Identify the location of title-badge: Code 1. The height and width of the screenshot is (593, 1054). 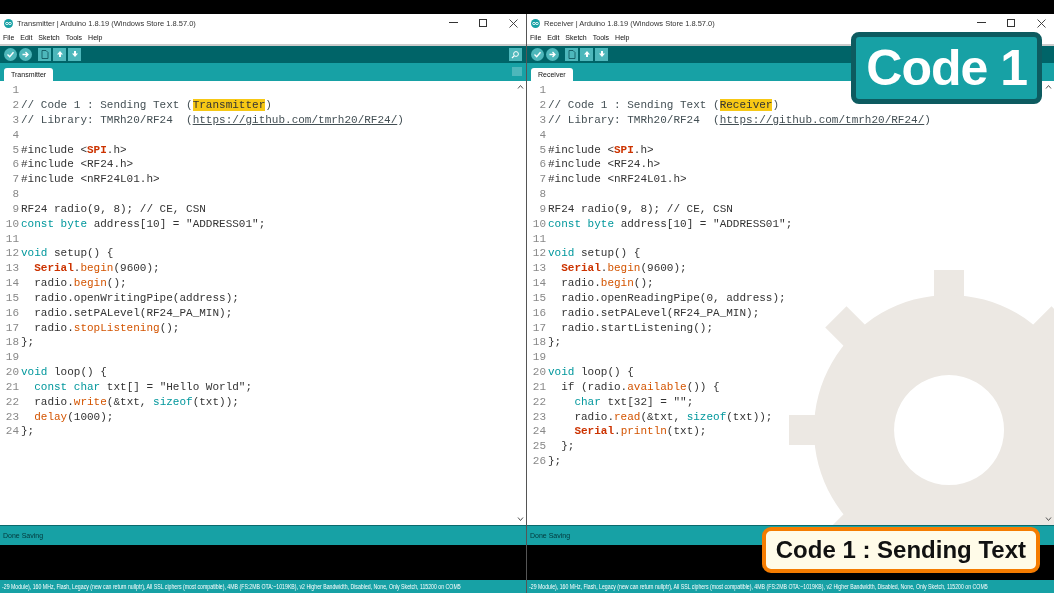
(946, 68).